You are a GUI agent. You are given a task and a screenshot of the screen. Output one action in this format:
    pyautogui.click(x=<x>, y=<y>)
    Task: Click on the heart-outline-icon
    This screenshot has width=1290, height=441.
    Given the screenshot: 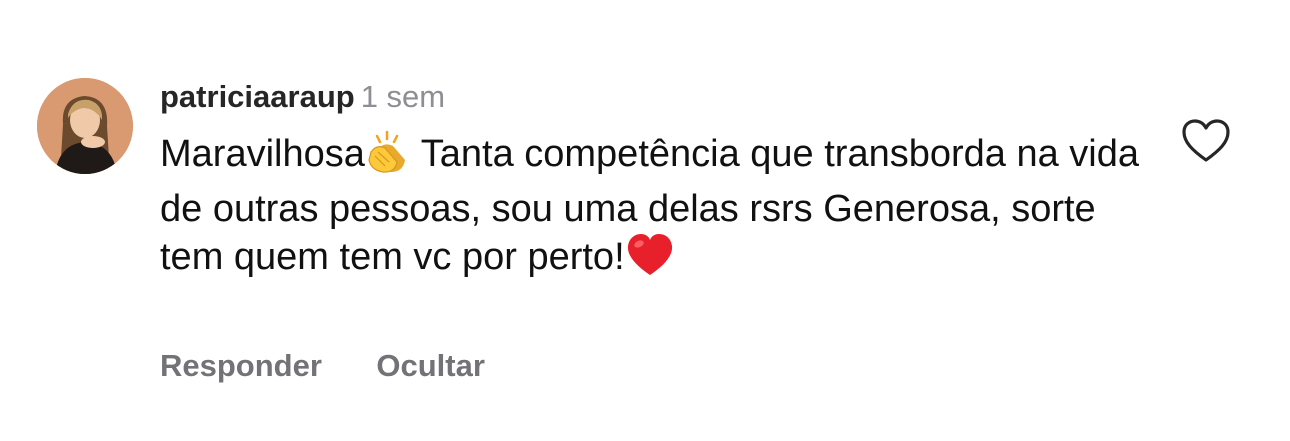 What is the action you would take?
    pyautogui.click(x=1206, y=140)
    